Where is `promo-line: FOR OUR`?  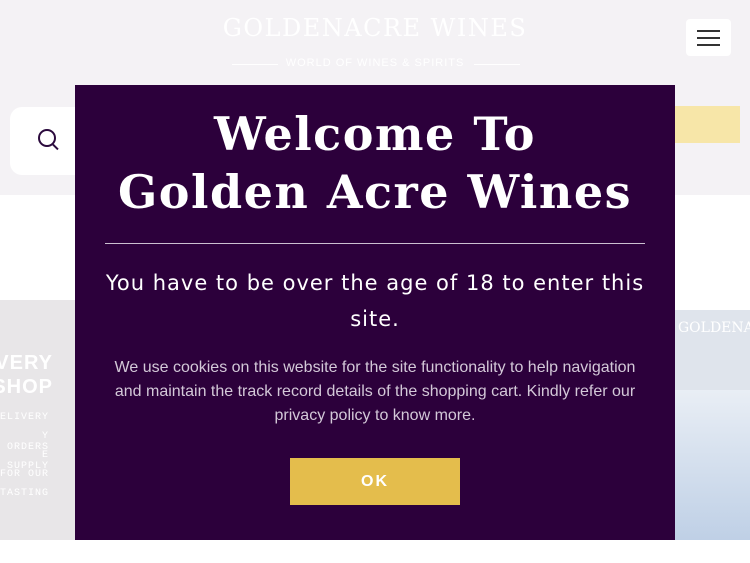 promo-line: FOR OUR is located at coordinates (25, 474).